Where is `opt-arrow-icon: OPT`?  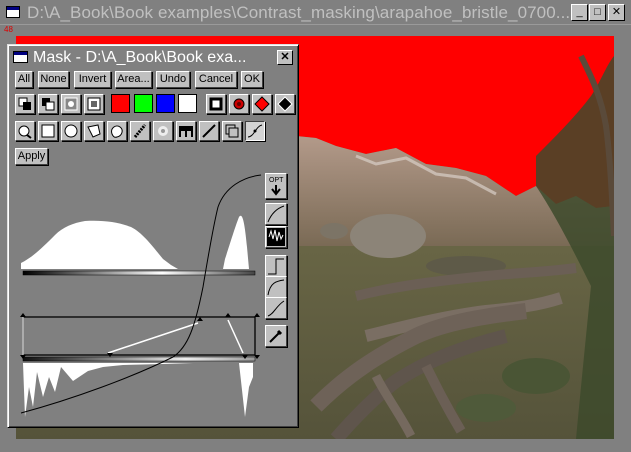
opt-arrow-icon: OPT is located at coordinates (276, 186).